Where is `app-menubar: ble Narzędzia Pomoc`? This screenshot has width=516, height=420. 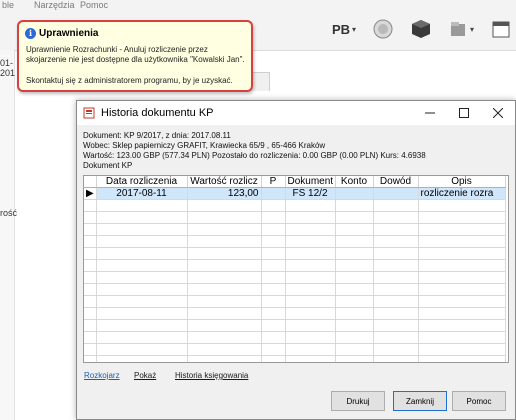 app-menubar: ble Narzędzia Pomoc is located at coordinates (258, 6).